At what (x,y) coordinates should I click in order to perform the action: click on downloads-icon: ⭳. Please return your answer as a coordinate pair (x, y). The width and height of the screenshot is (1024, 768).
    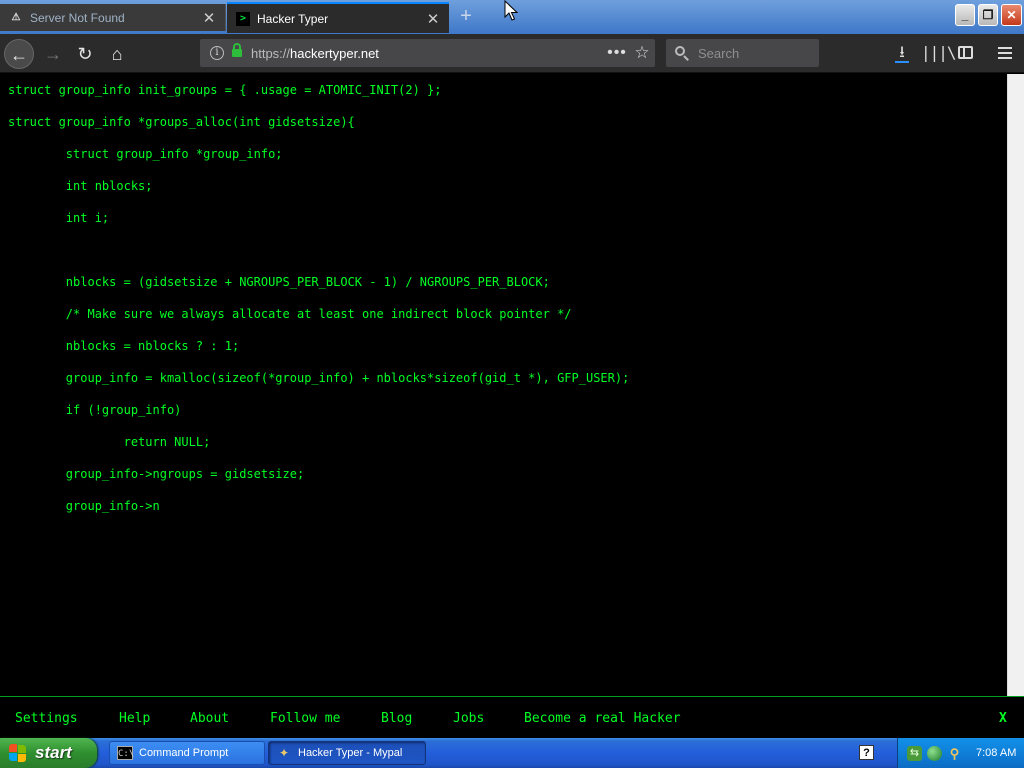
    Looking at the image, I should click on (902, 53).